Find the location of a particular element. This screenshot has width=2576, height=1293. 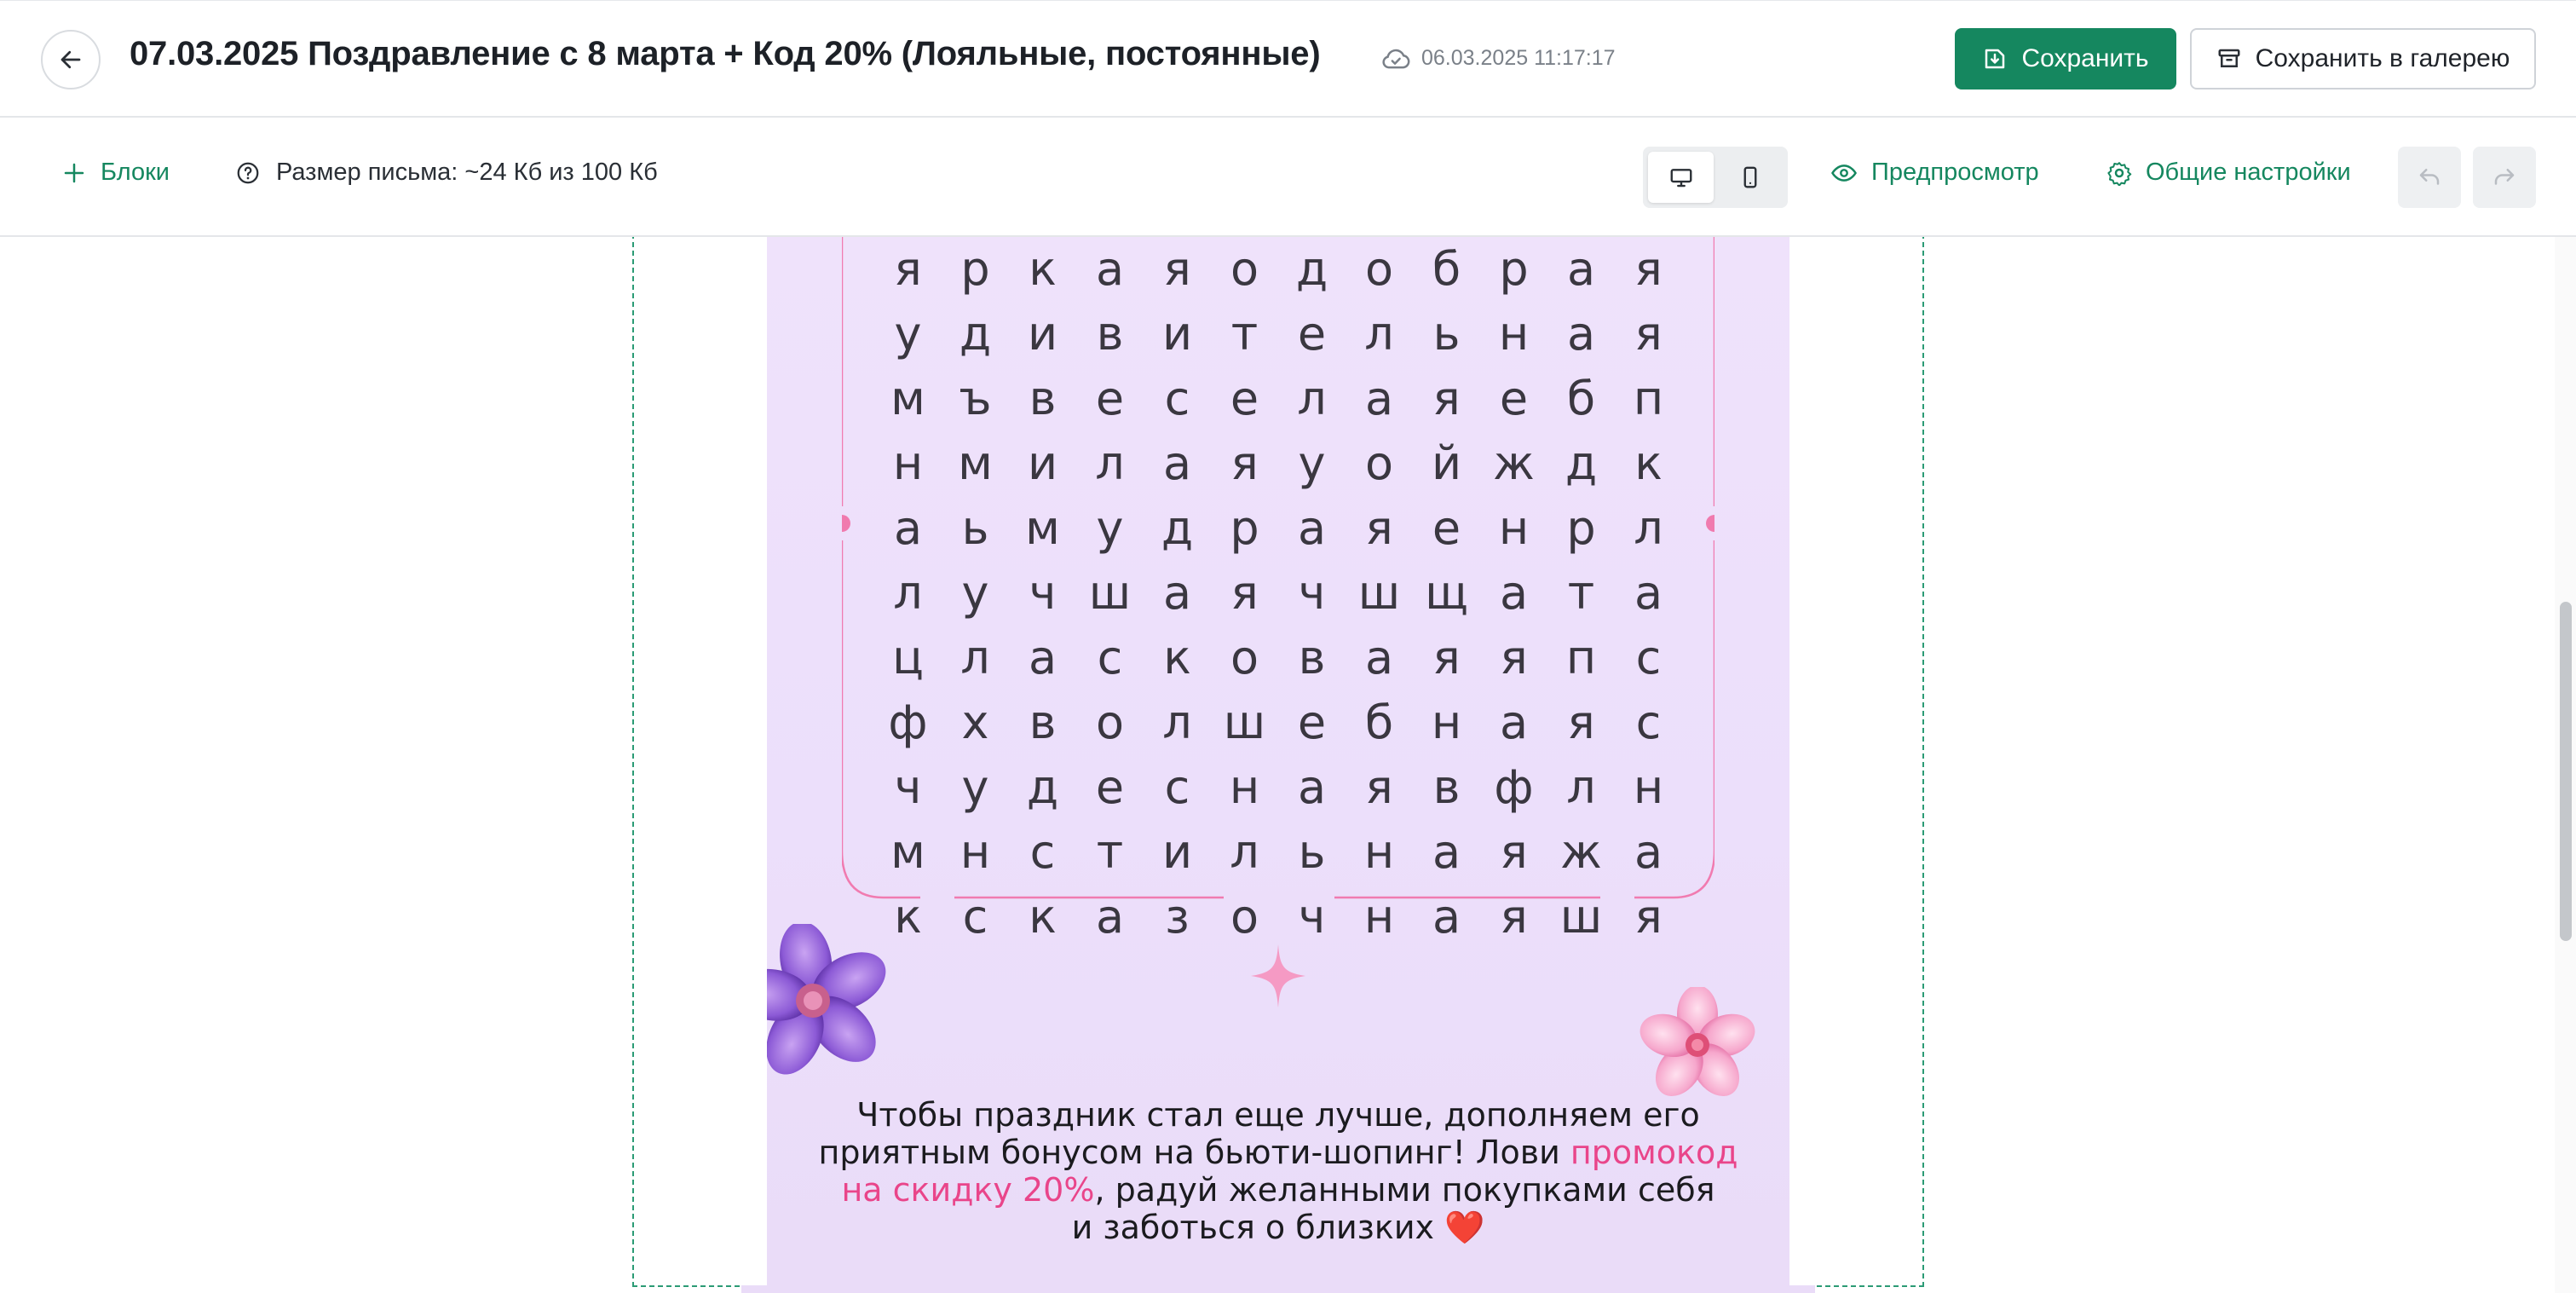

grid-letter: х is located at coordinates (975, 722).